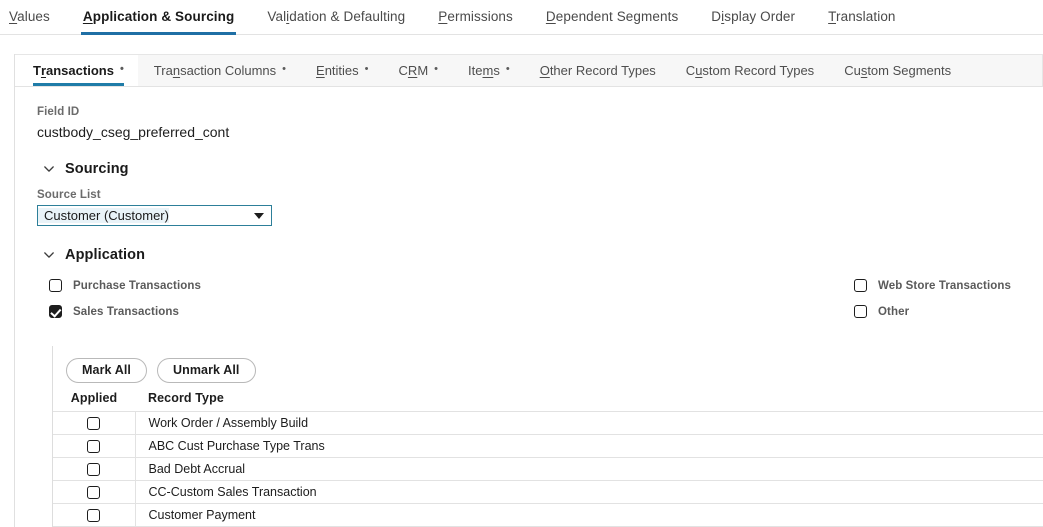  What do you see at coordinates (866, 16) in the screenshot?
I see `tab-label-translation: ranslation` at bounding box center [866, 16].